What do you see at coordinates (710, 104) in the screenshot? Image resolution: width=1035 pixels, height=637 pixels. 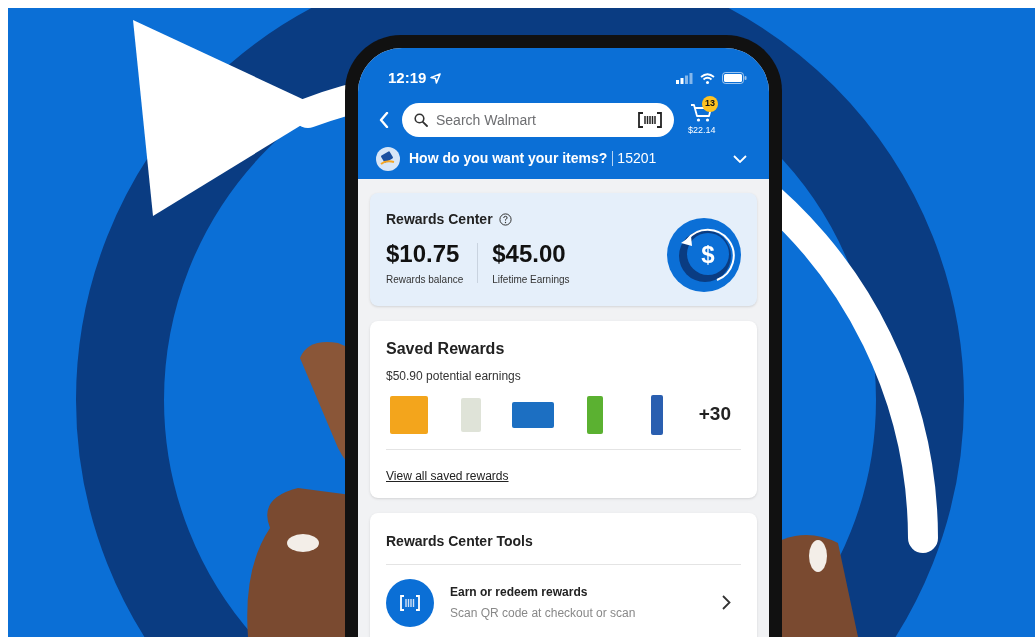 I see `cart-count-badge: 13` at bounding box center [710, 104].